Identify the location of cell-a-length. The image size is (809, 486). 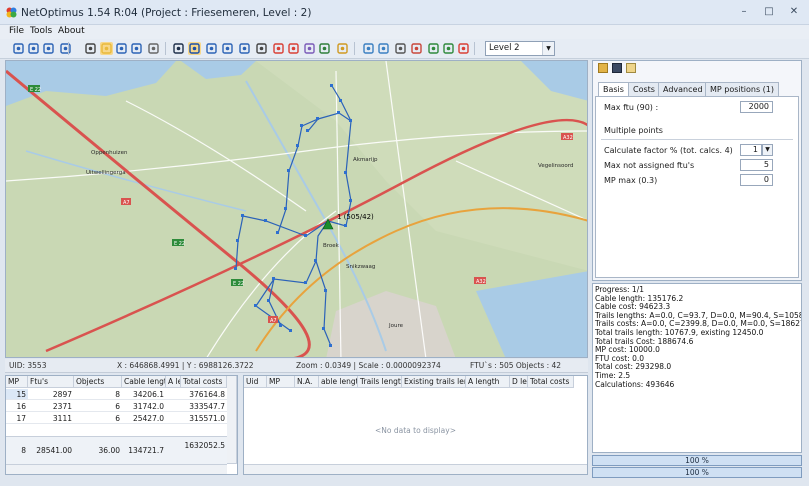
(173, 418).